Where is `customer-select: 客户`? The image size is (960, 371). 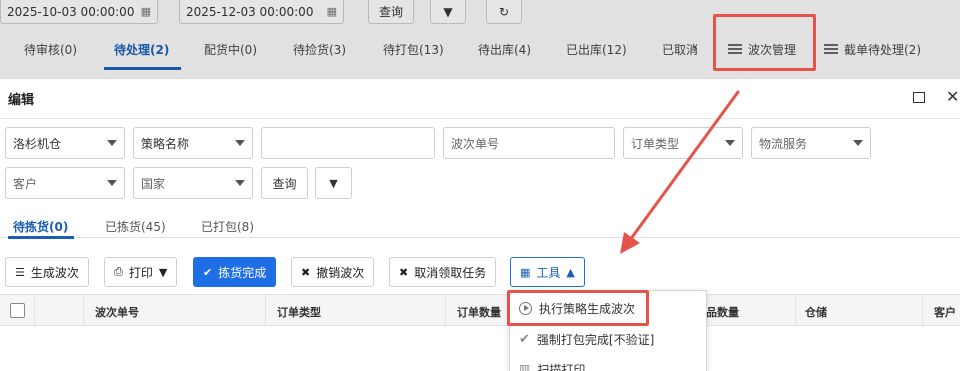
customer-select: 客户 is located at coordinates (65, 183).